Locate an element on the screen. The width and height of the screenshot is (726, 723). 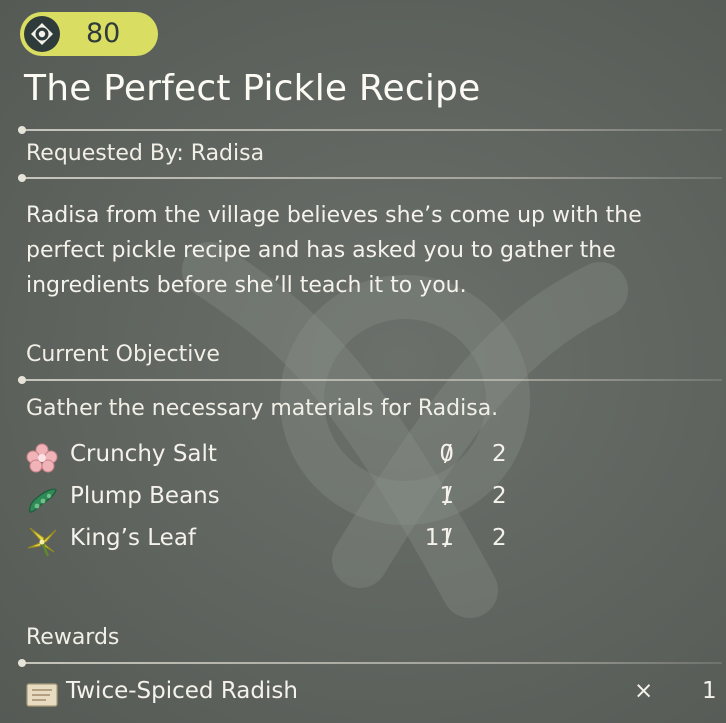
item-name: Crunchy Salt is located at coordinates (143, 454).